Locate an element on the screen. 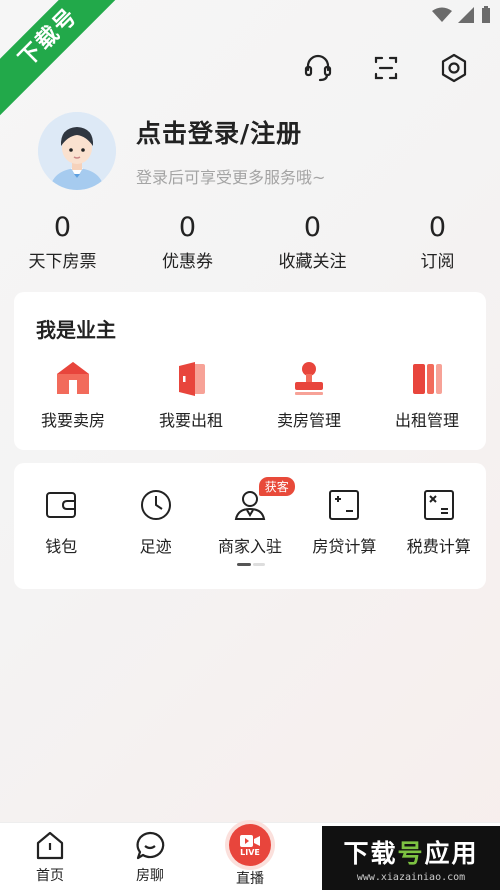 Image resolution: width=500 pixels, height=890 pixels. mortgage-calculator-button: 房贷计算 is located at coordinates (344, 521).